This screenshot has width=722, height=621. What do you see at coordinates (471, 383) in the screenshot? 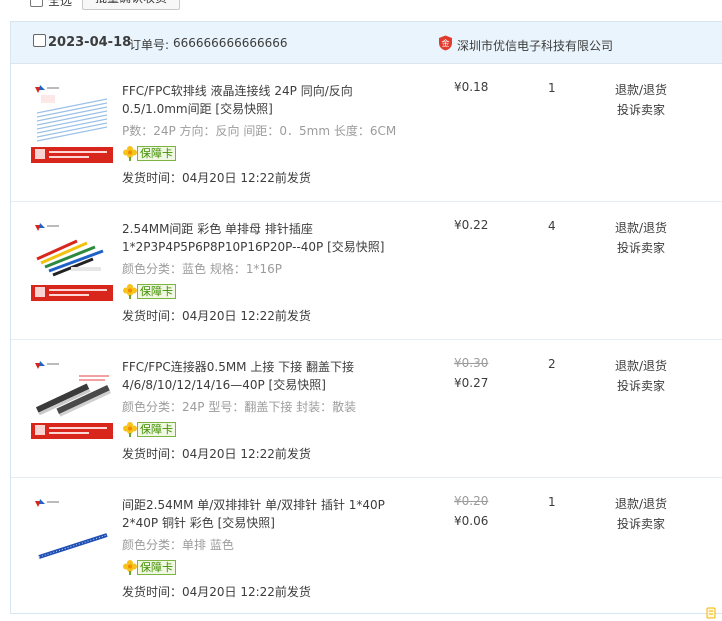
I see `unit-price: ¥0.27` at bounding box center [471, 383].